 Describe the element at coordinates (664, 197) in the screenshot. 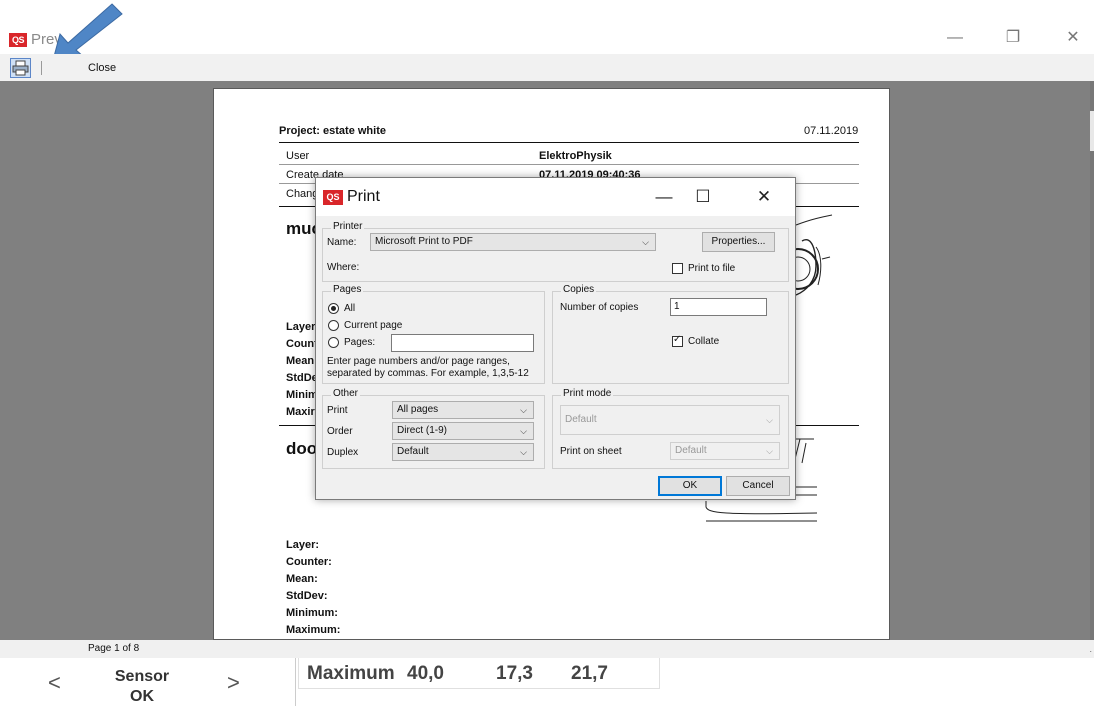

I see `dialog-minimize-button: —` at that location.